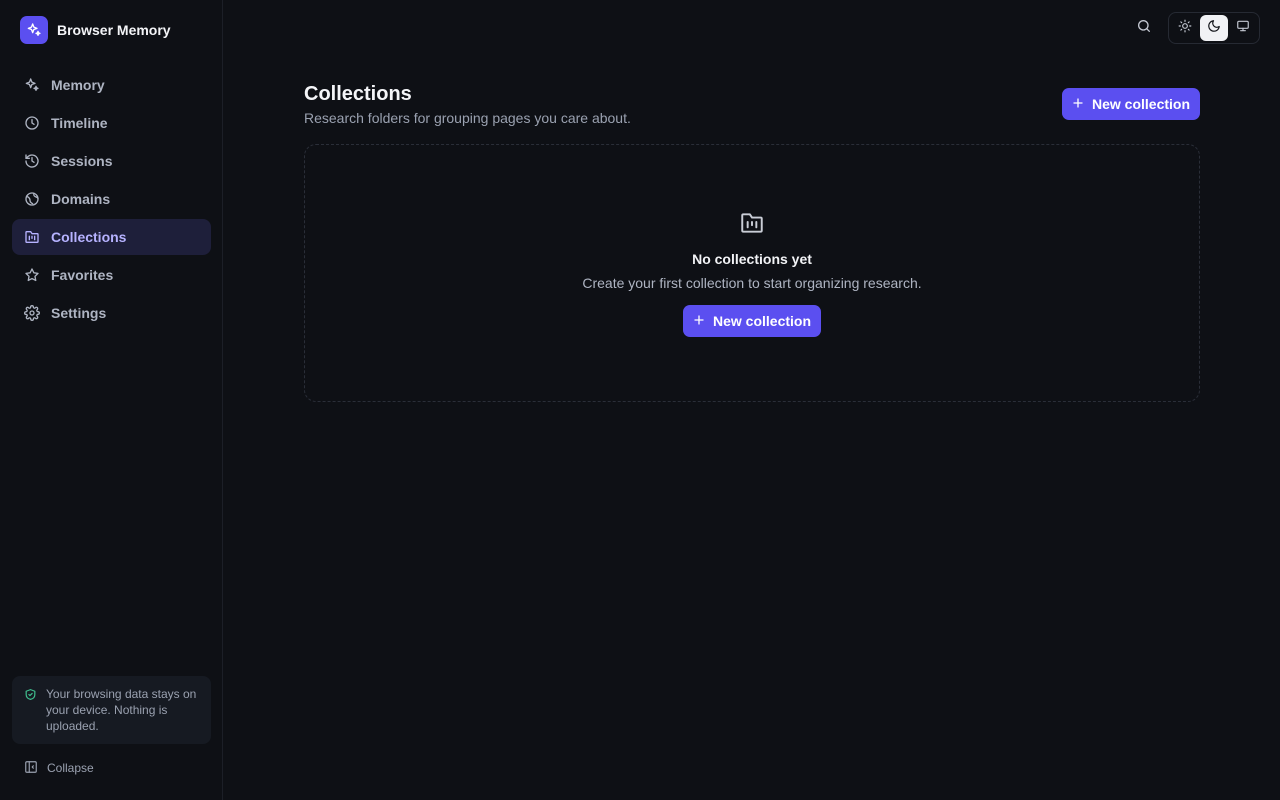 This screenshot has height=800, width=1280. I want to click on monitor-icon, so click(1243, 28).